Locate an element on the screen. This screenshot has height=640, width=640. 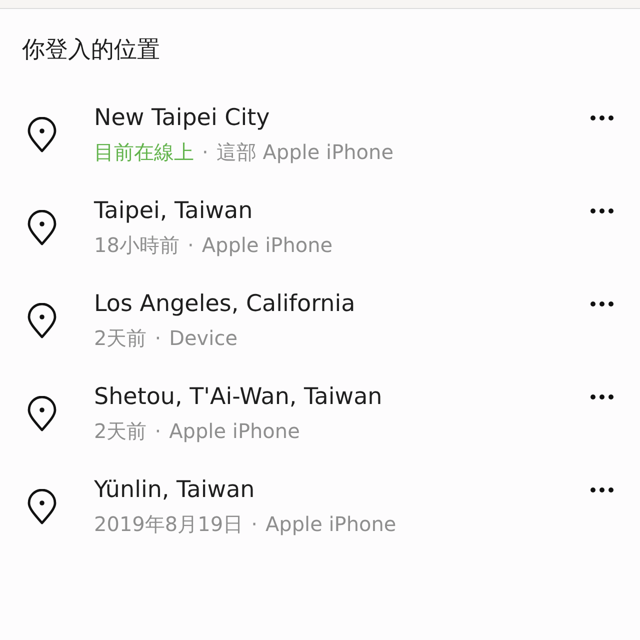
location-name: Los Angeles, California is located at coordinates (225, 304).